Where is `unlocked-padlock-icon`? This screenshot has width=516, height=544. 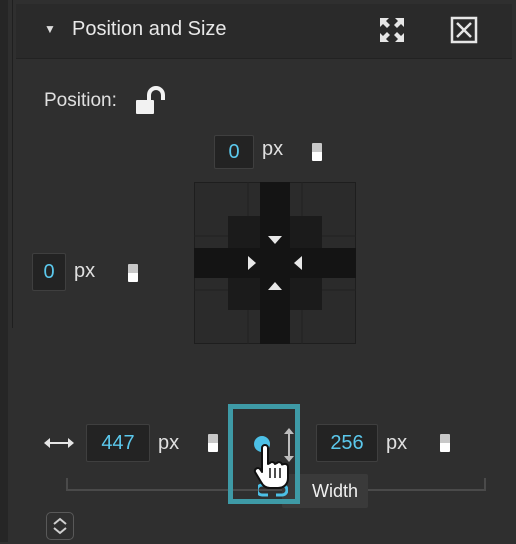 unlocked-padlock-icon is located at coordinates (151, 101).